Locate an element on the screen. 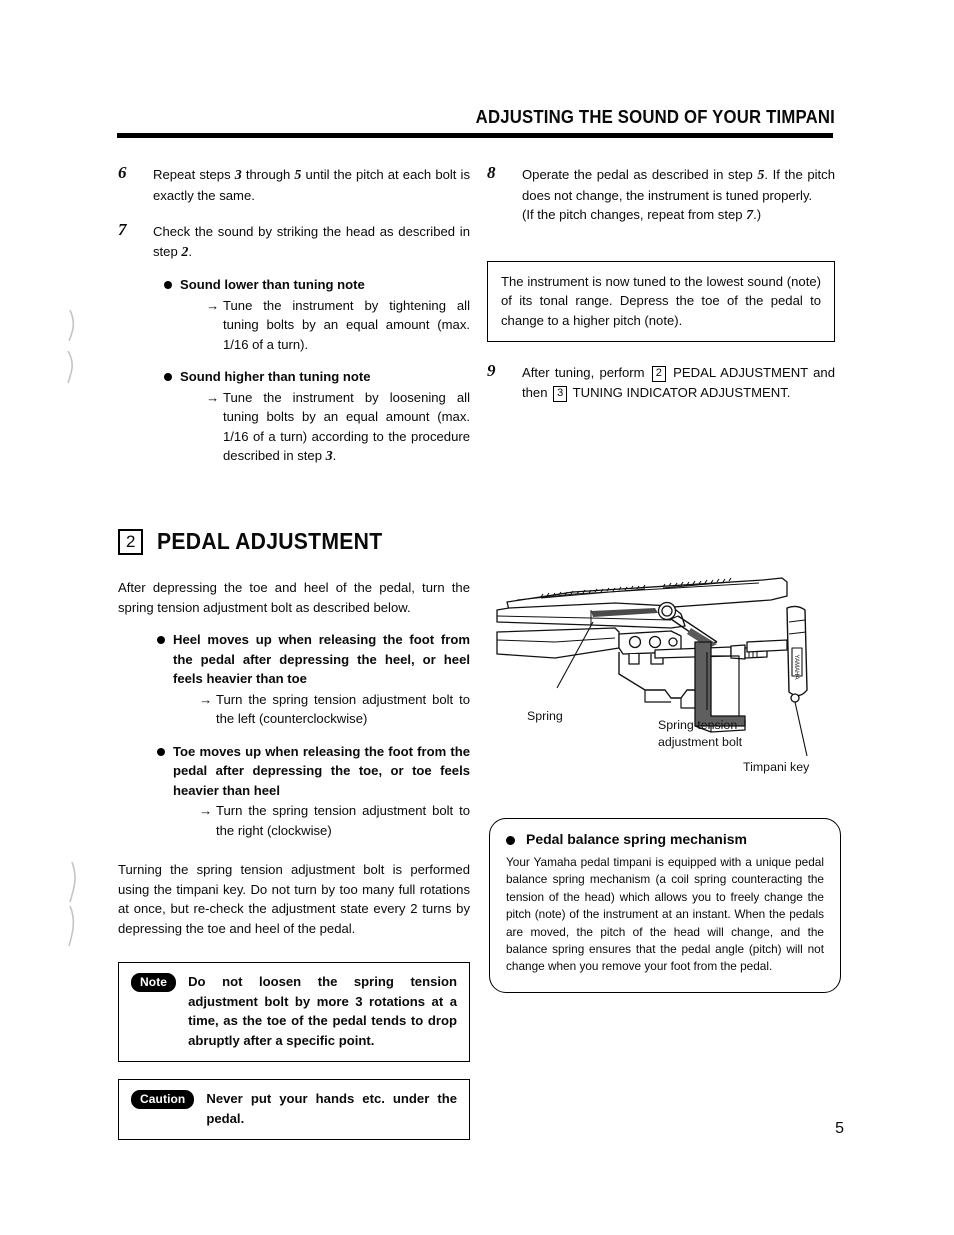 The width and height of the screenshot is (954, 1235). section-ref-2: 2 is located at coordinates (658, 374).